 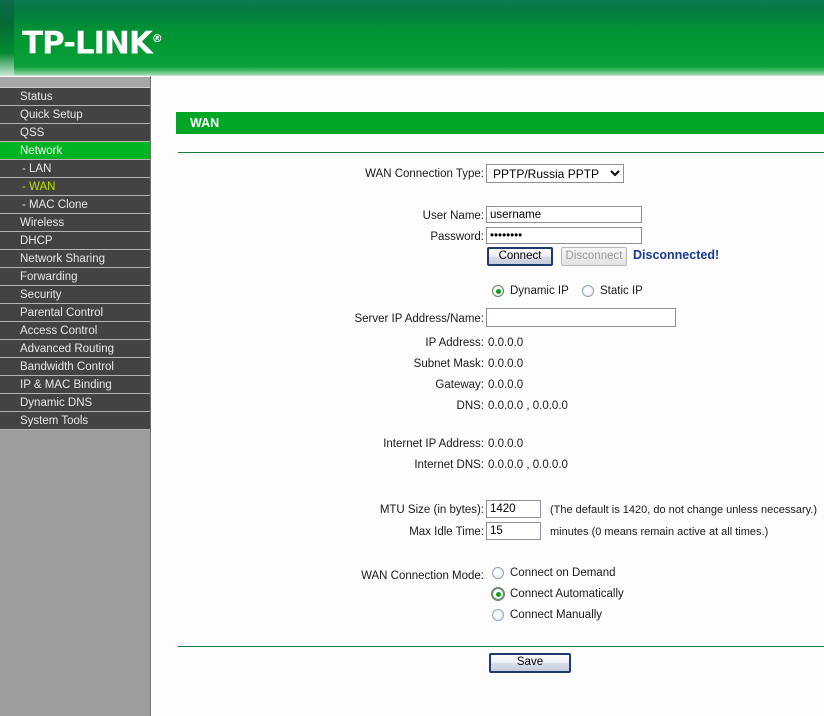 I want to click on connect-button: Connect, so click(x=520, y=256).